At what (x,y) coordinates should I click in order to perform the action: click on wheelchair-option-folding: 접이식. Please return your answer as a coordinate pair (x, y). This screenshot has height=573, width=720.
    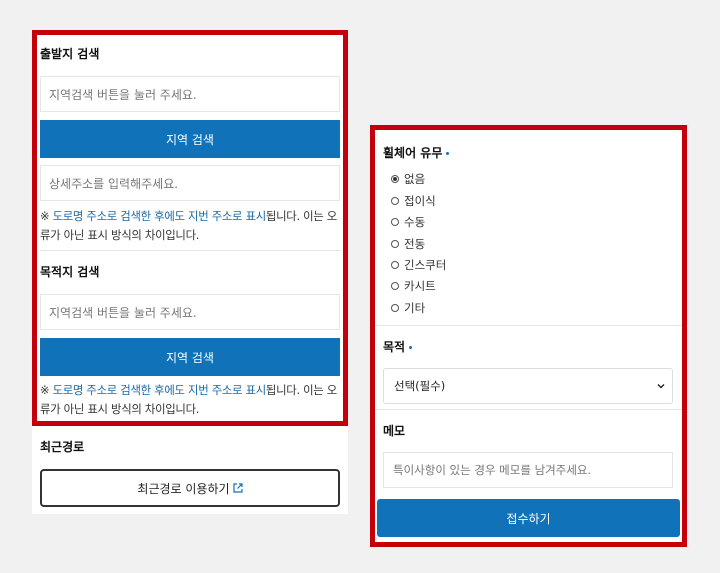
    Looking at the image, I should click on (413, 201).